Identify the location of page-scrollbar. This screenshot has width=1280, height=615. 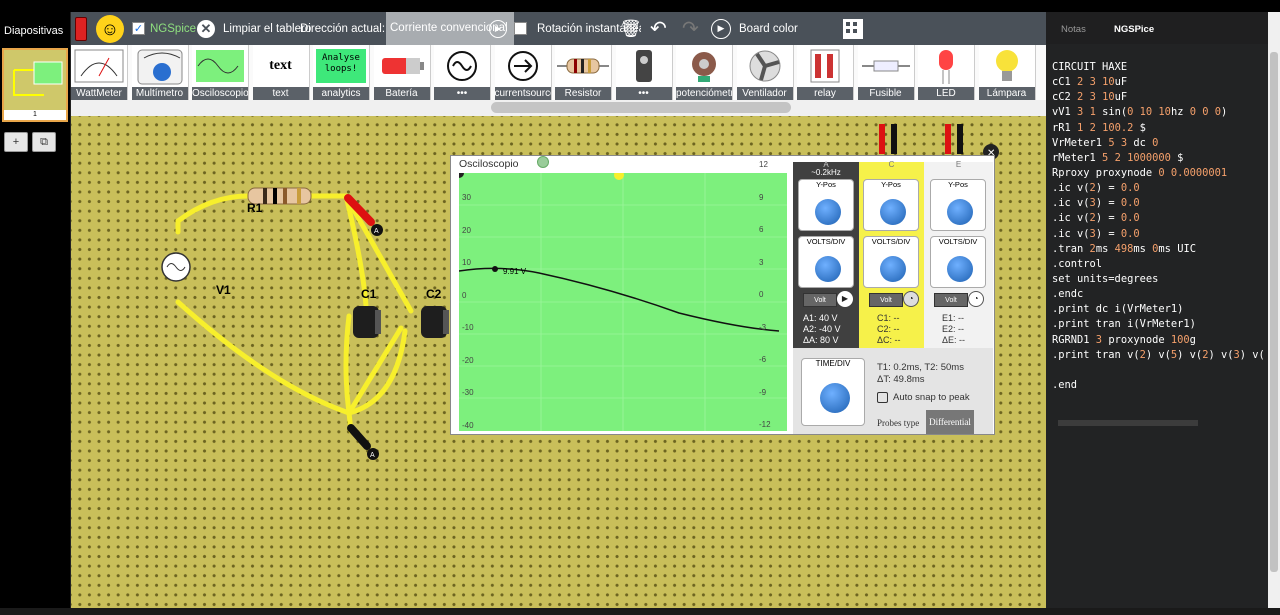
(1274, 310).